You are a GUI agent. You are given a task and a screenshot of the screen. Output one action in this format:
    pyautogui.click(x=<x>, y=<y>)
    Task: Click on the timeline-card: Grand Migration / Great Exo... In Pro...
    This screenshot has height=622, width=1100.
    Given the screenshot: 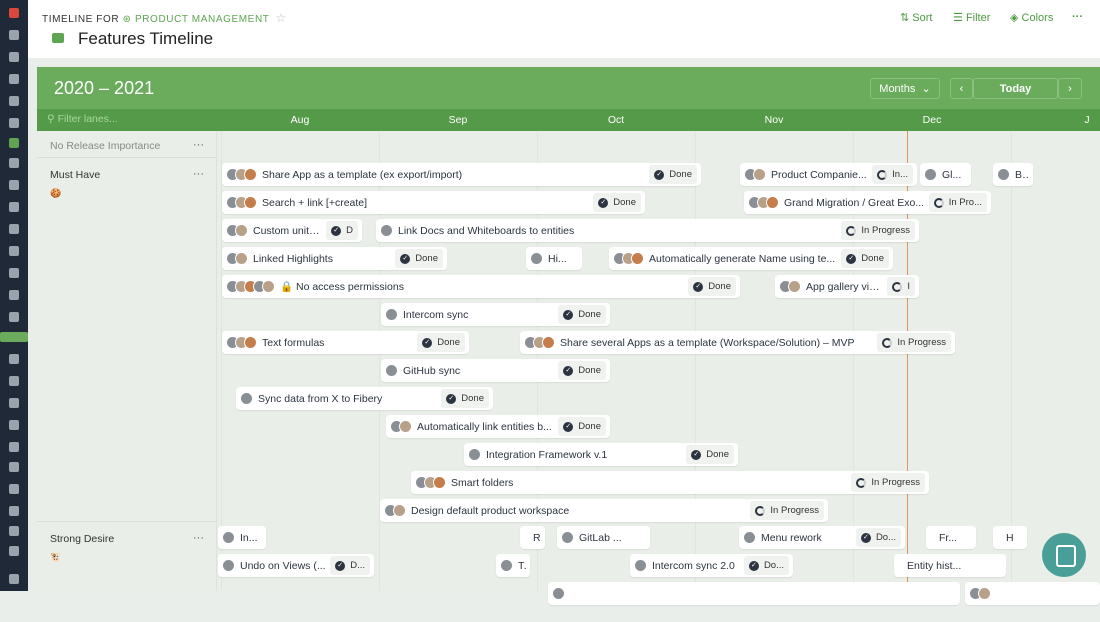 What is the action you would take?
    pyautogui.click(x=867, y=202)
    